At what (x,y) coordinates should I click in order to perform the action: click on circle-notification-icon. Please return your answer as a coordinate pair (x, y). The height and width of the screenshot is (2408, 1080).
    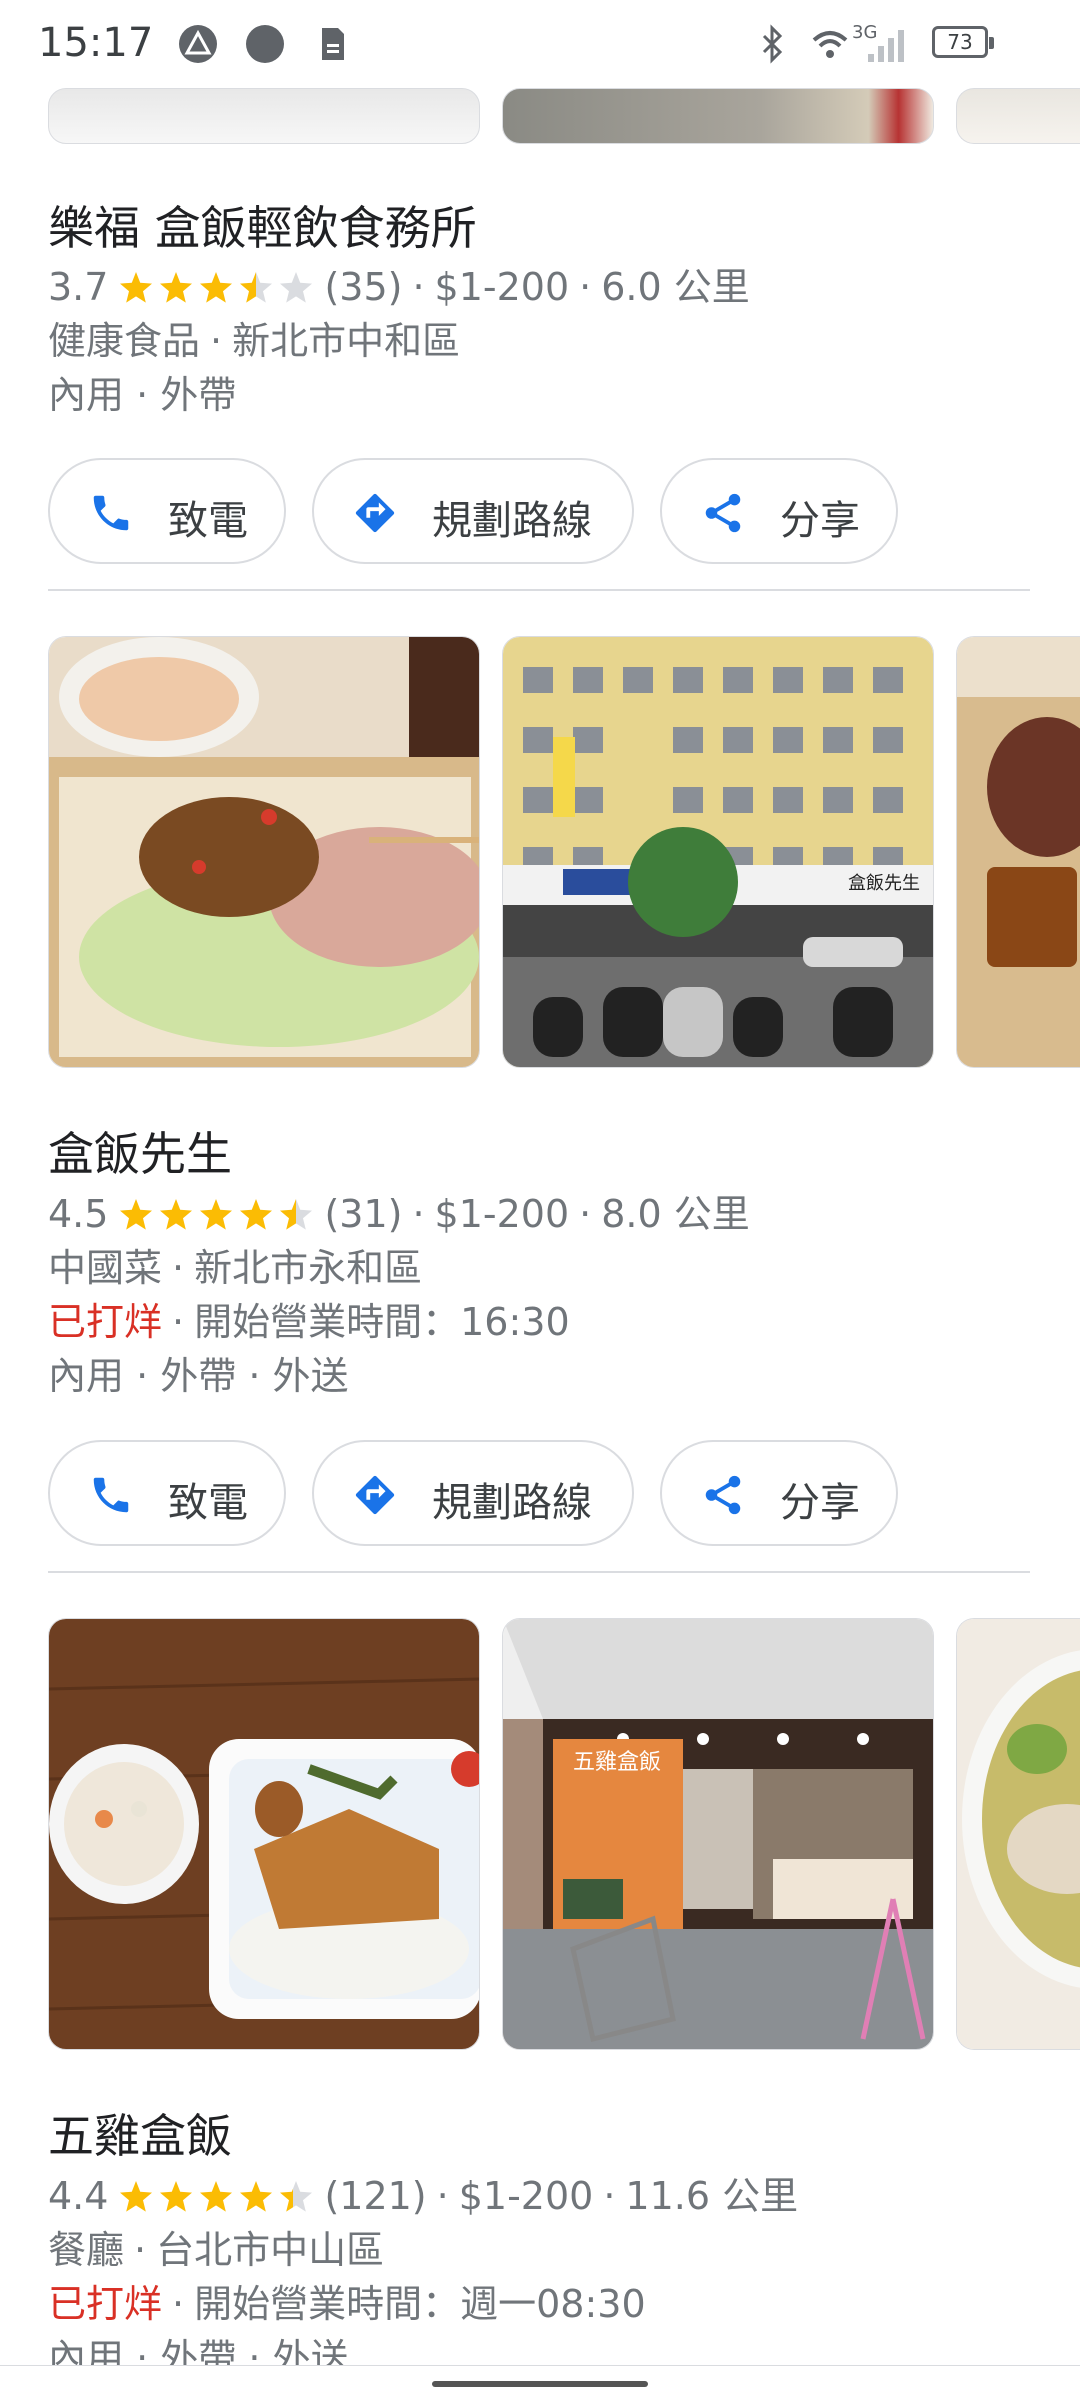
    Looking at the image, I should click on (265, 44).